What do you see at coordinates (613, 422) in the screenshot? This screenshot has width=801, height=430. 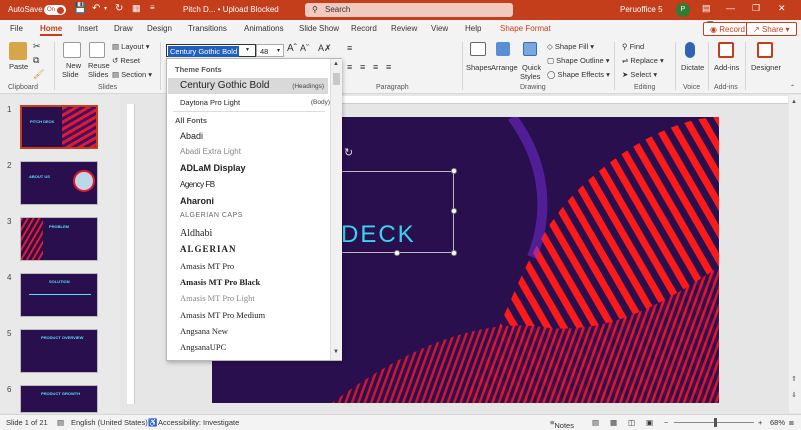 I see `slide-sorter-icon: ▦` at bounding box center [613, 422].